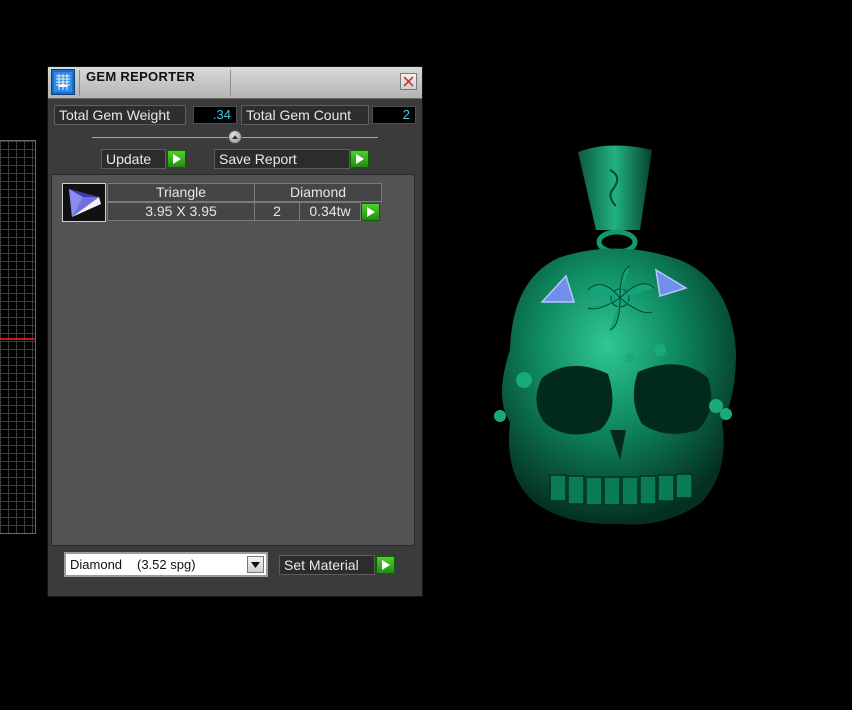  I want to click on set-material-button: Set Material, so click(327, 565).